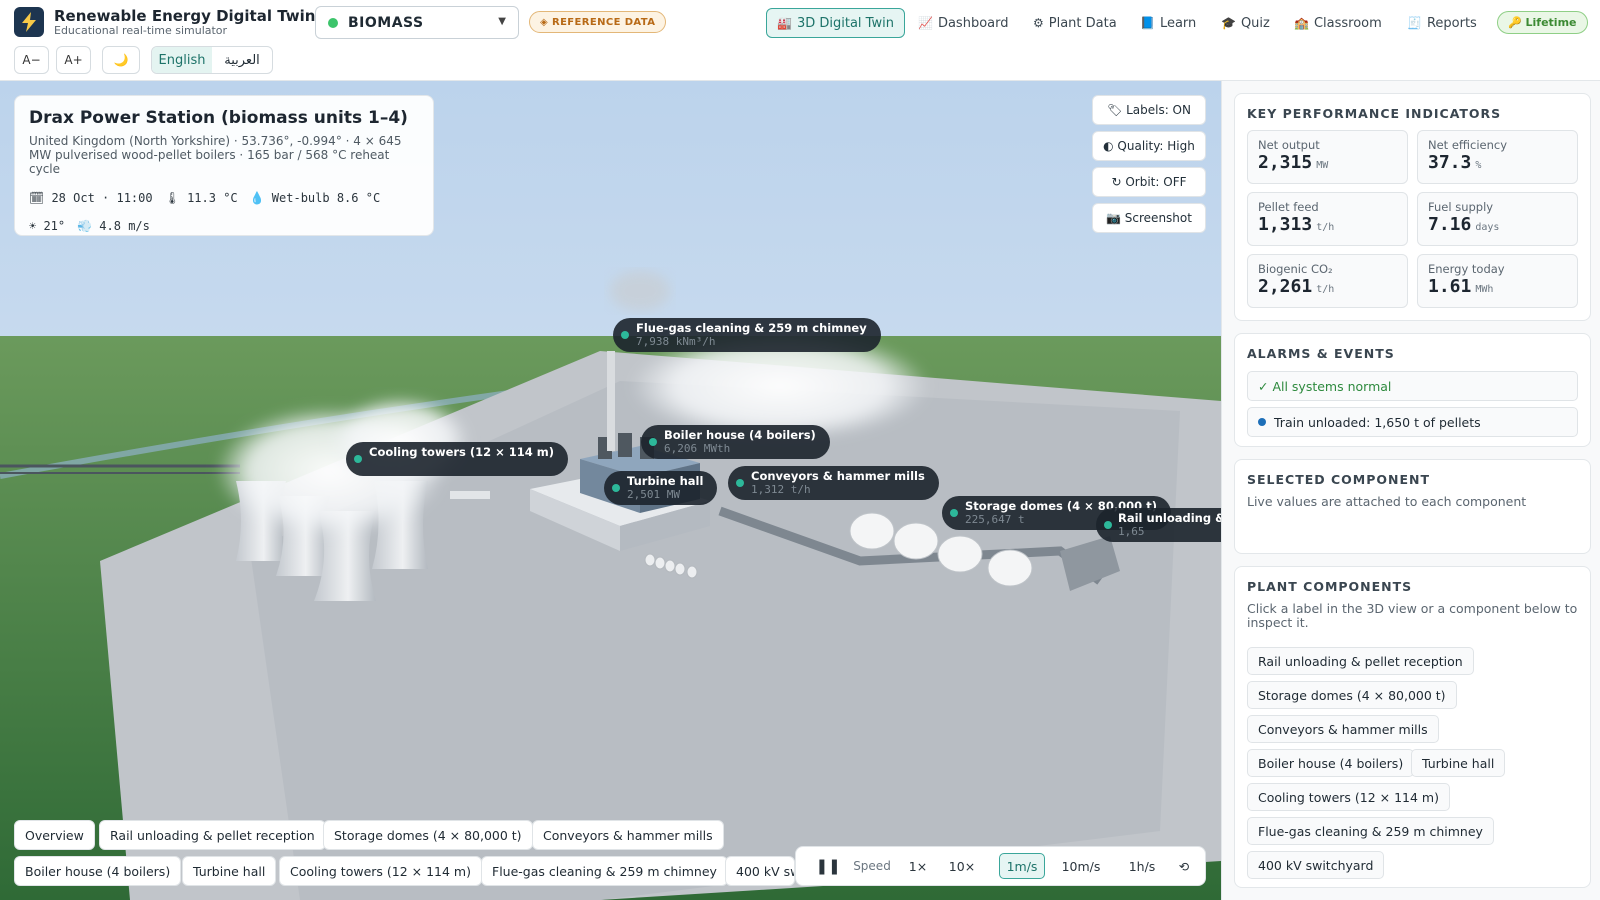  I want to click on info-dot-icon, so click(1262, 422).